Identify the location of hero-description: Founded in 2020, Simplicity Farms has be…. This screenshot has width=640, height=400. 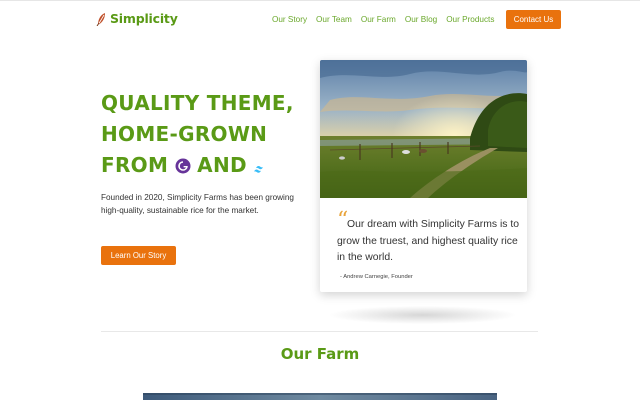
(197, 204).